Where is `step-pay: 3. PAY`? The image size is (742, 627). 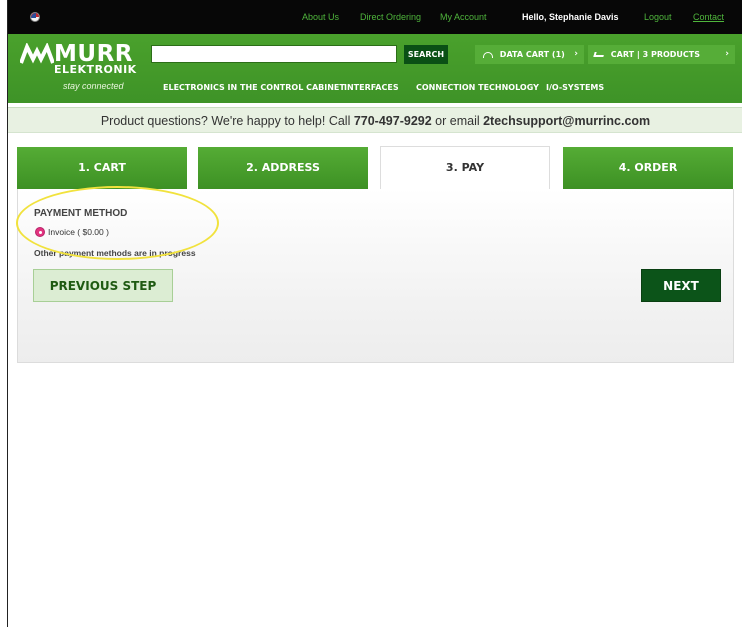
step-pay: 3. PAY is located at coordinates (465, 169).